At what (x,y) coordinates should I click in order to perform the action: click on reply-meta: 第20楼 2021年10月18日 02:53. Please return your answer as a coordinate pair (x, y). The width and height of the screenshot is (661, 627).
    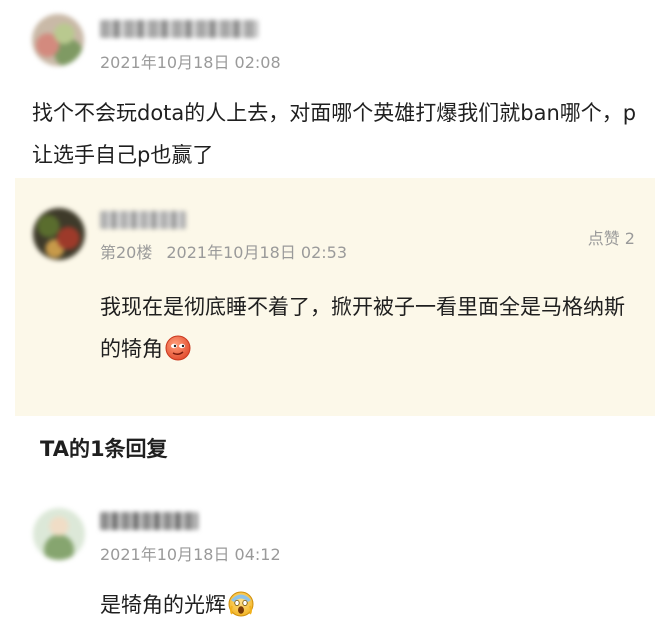
    Looking at the image, I should click on (223, 251).